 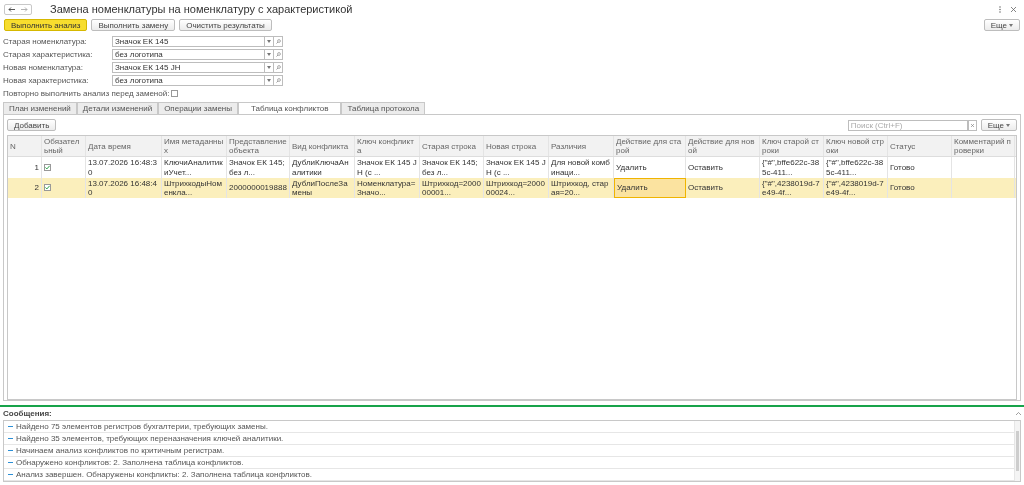 What do you see at coordinates (920, 146) in the screenshot?
I see `column-header: Статус` at bounding box center [920, 146].